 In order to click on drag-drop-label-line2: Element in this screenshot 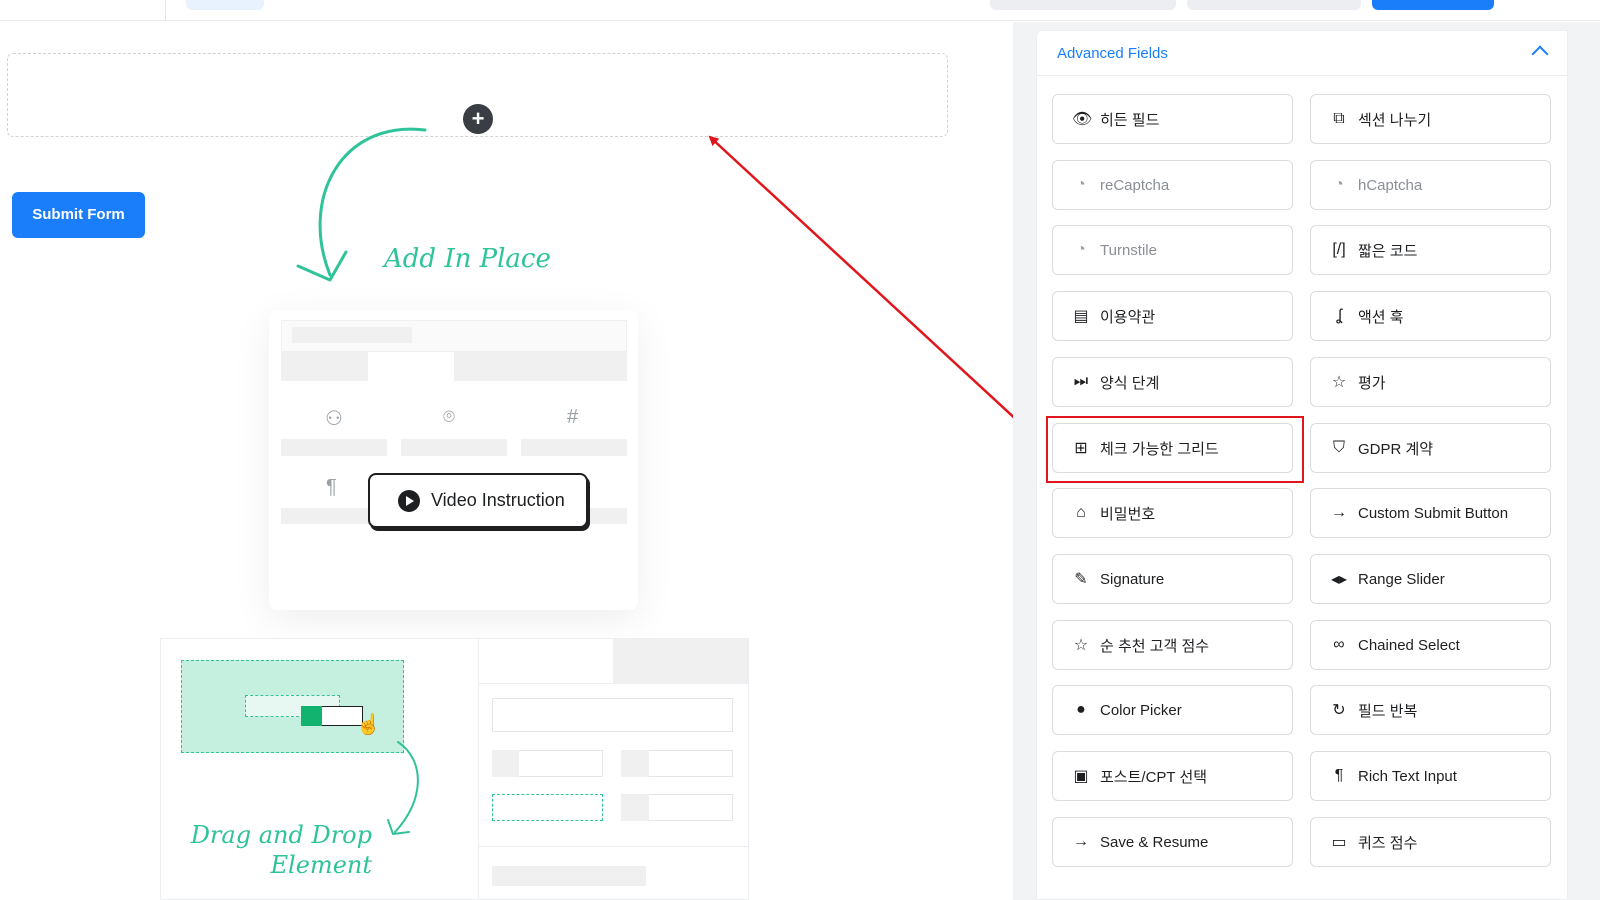, I will do `click(321, 865)`.